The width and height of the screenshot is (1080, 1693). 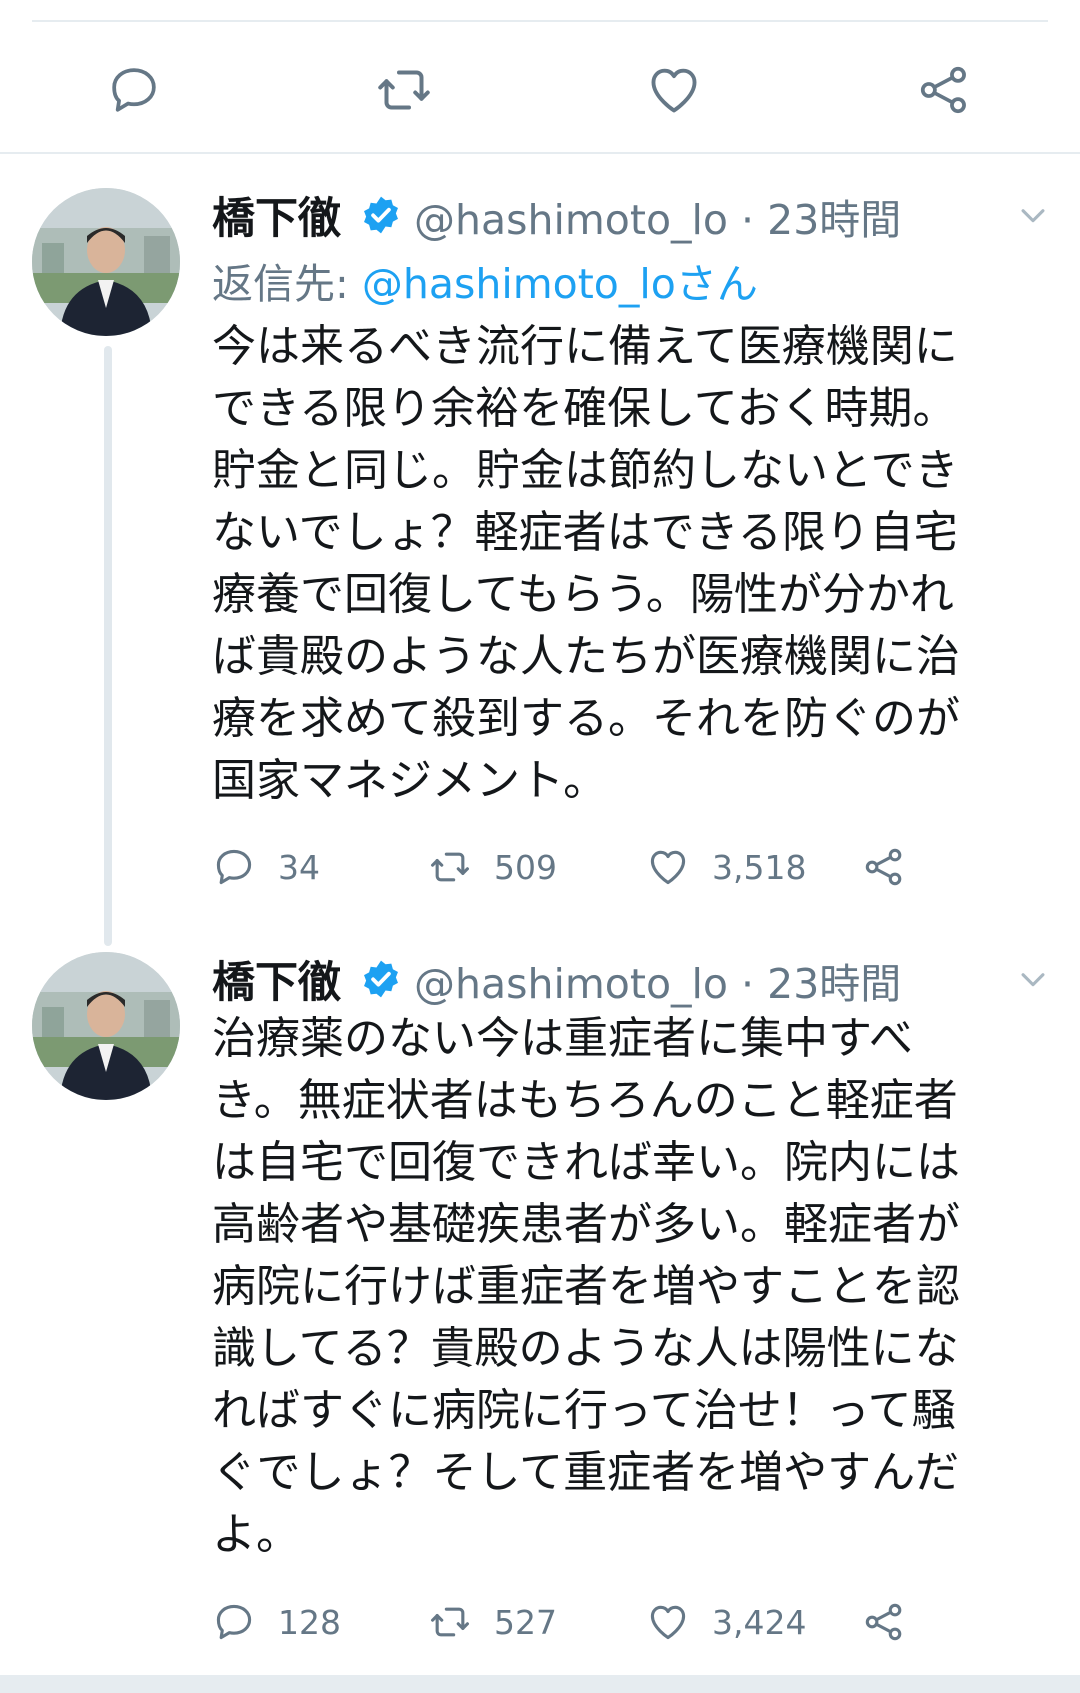 What do you see at coordinates (540, 1684) in the screenshot?
I see `bottom-divider` at bounding box center [540, 1684].